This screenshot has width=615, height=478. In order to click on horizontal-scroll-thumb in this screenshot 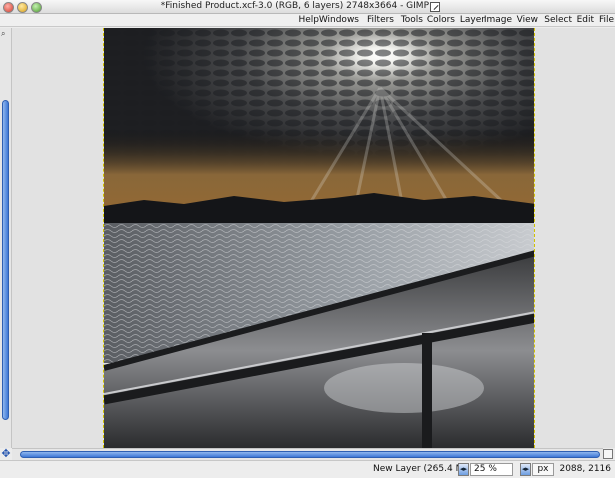, I will do `click(310, 454)`.